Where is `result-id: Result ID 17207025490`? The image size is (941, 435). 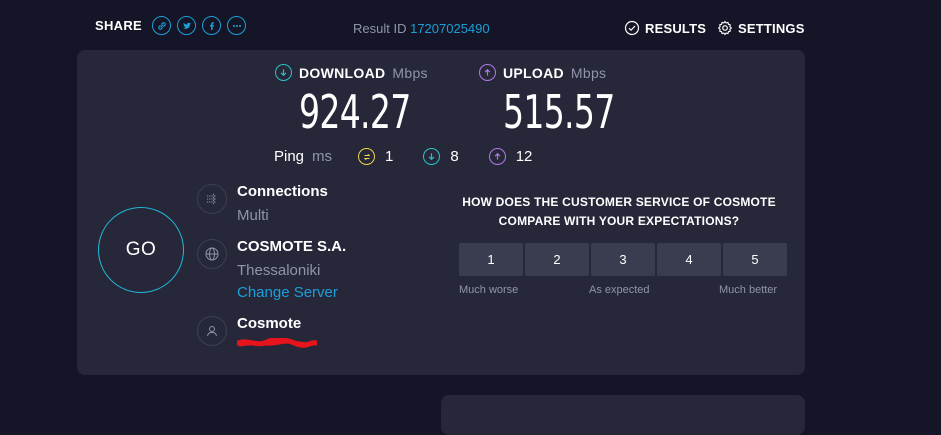
result-id: Result ID 17207025490 is located at coordinates (421, 28).